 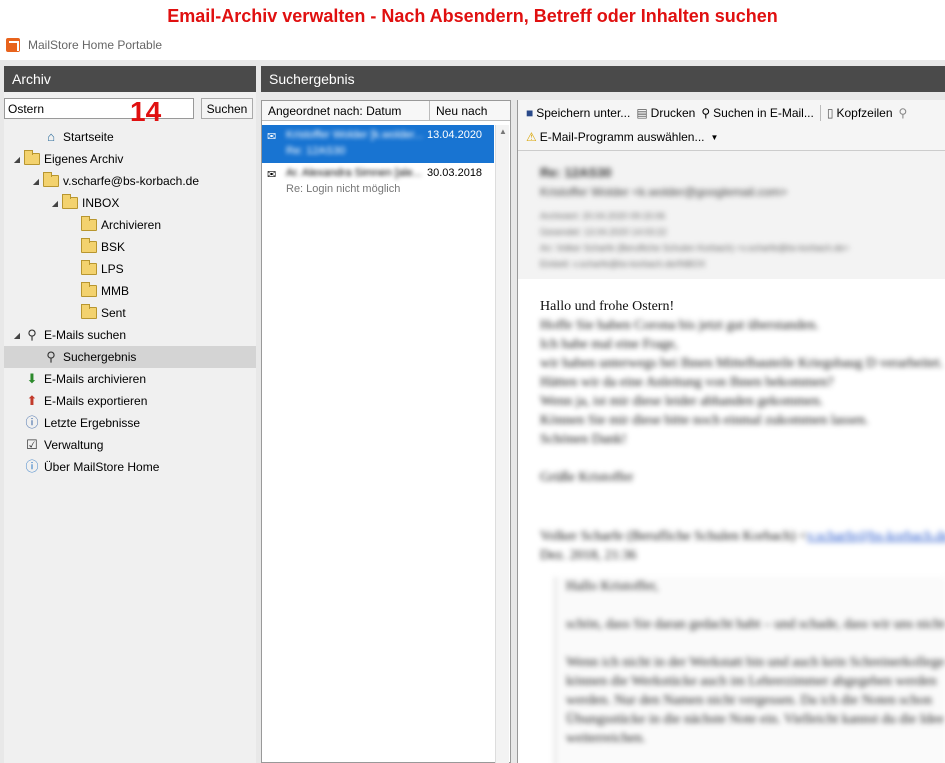 What do you see at coordinates (113, 247) in the screenshot?
I see `tree-node-label: BSK` at bounding box center [113, 247].